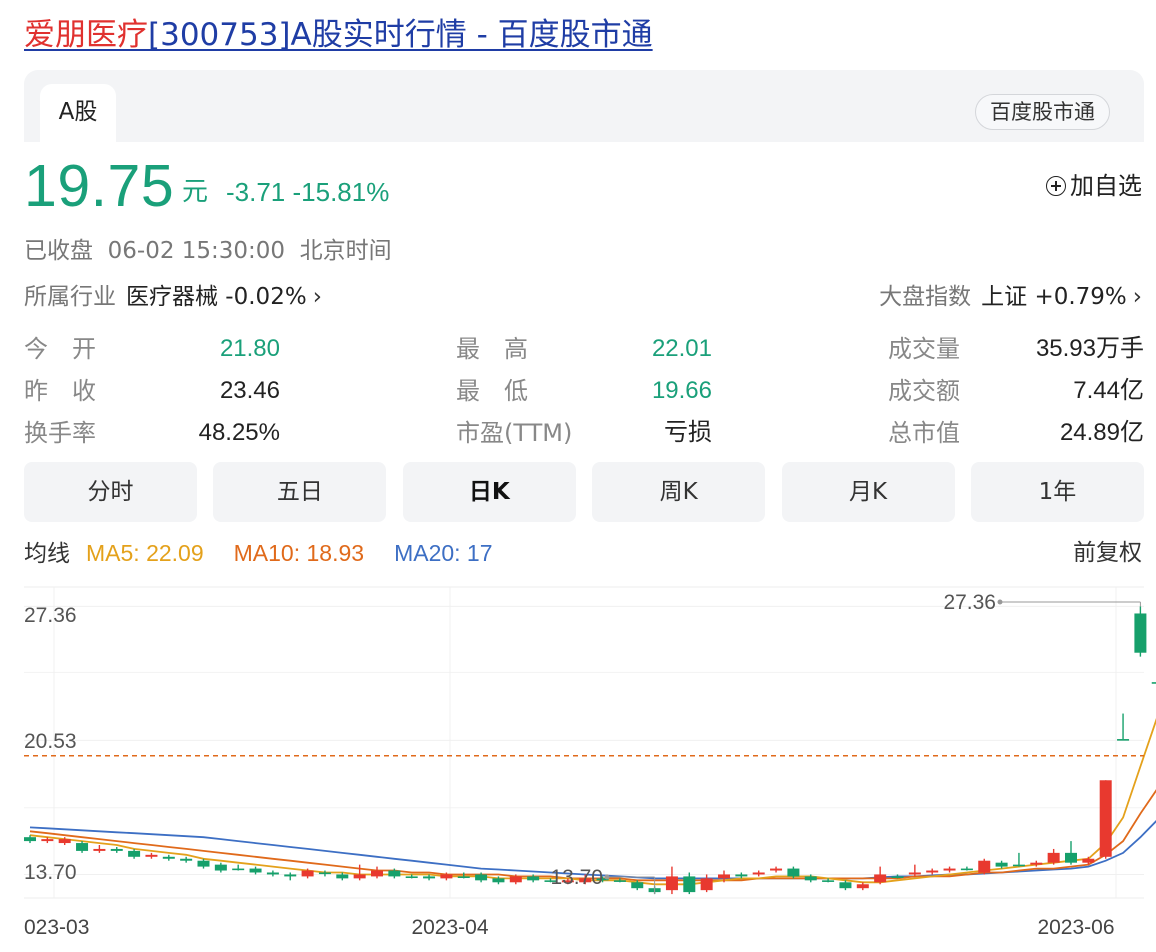 The width and height of the screenshot is (1156, 952). Describe the element at coordinates (50, 615) in the screenshot. I see `y-tick-label: 27.36` at that location.